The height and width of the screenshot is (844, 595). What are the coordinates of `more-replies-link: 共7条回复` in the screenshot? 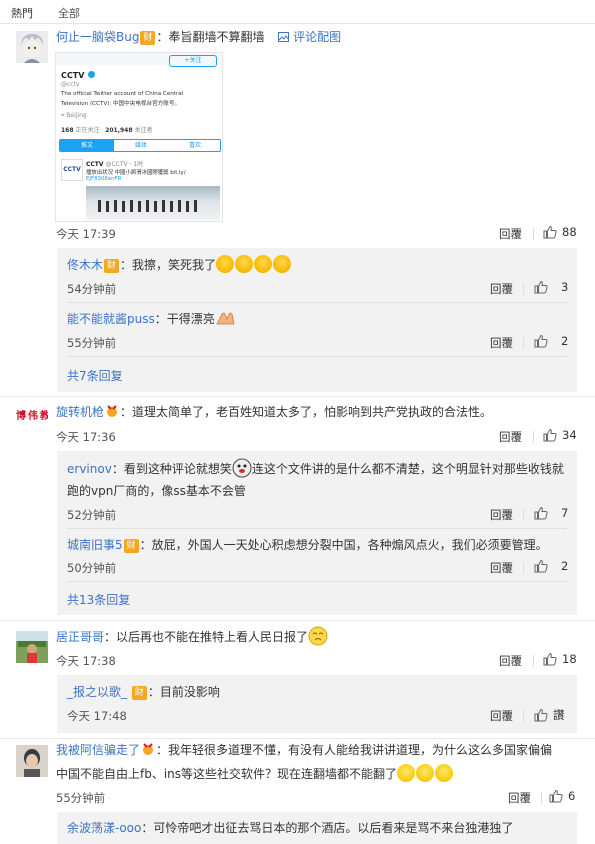 It's located at (95, 375).